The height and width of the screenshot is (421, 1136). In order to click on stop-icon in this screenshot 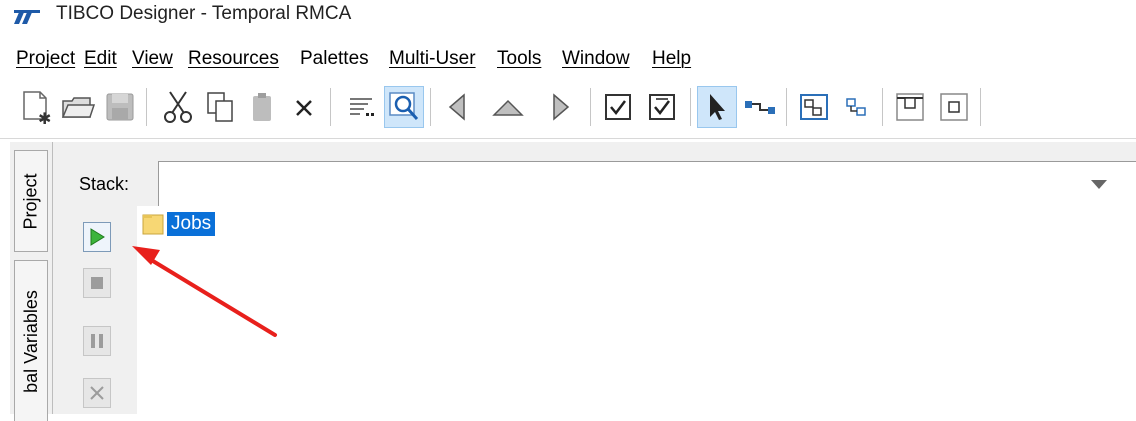, I will do `click(97, 283)`.